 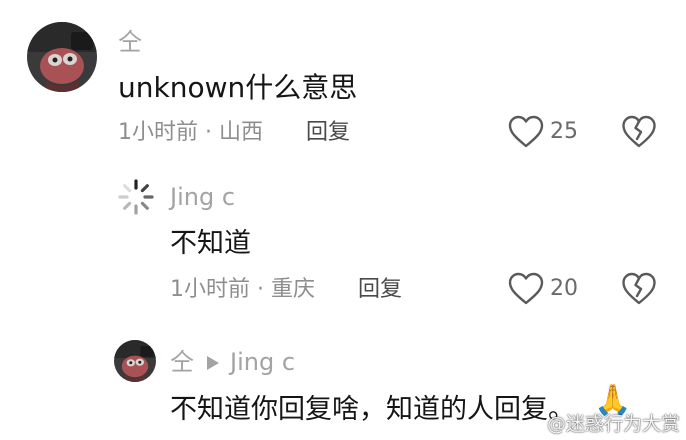 I want to click on comment-meta: 1小时前 · 山西, so click(x=190, y=132).